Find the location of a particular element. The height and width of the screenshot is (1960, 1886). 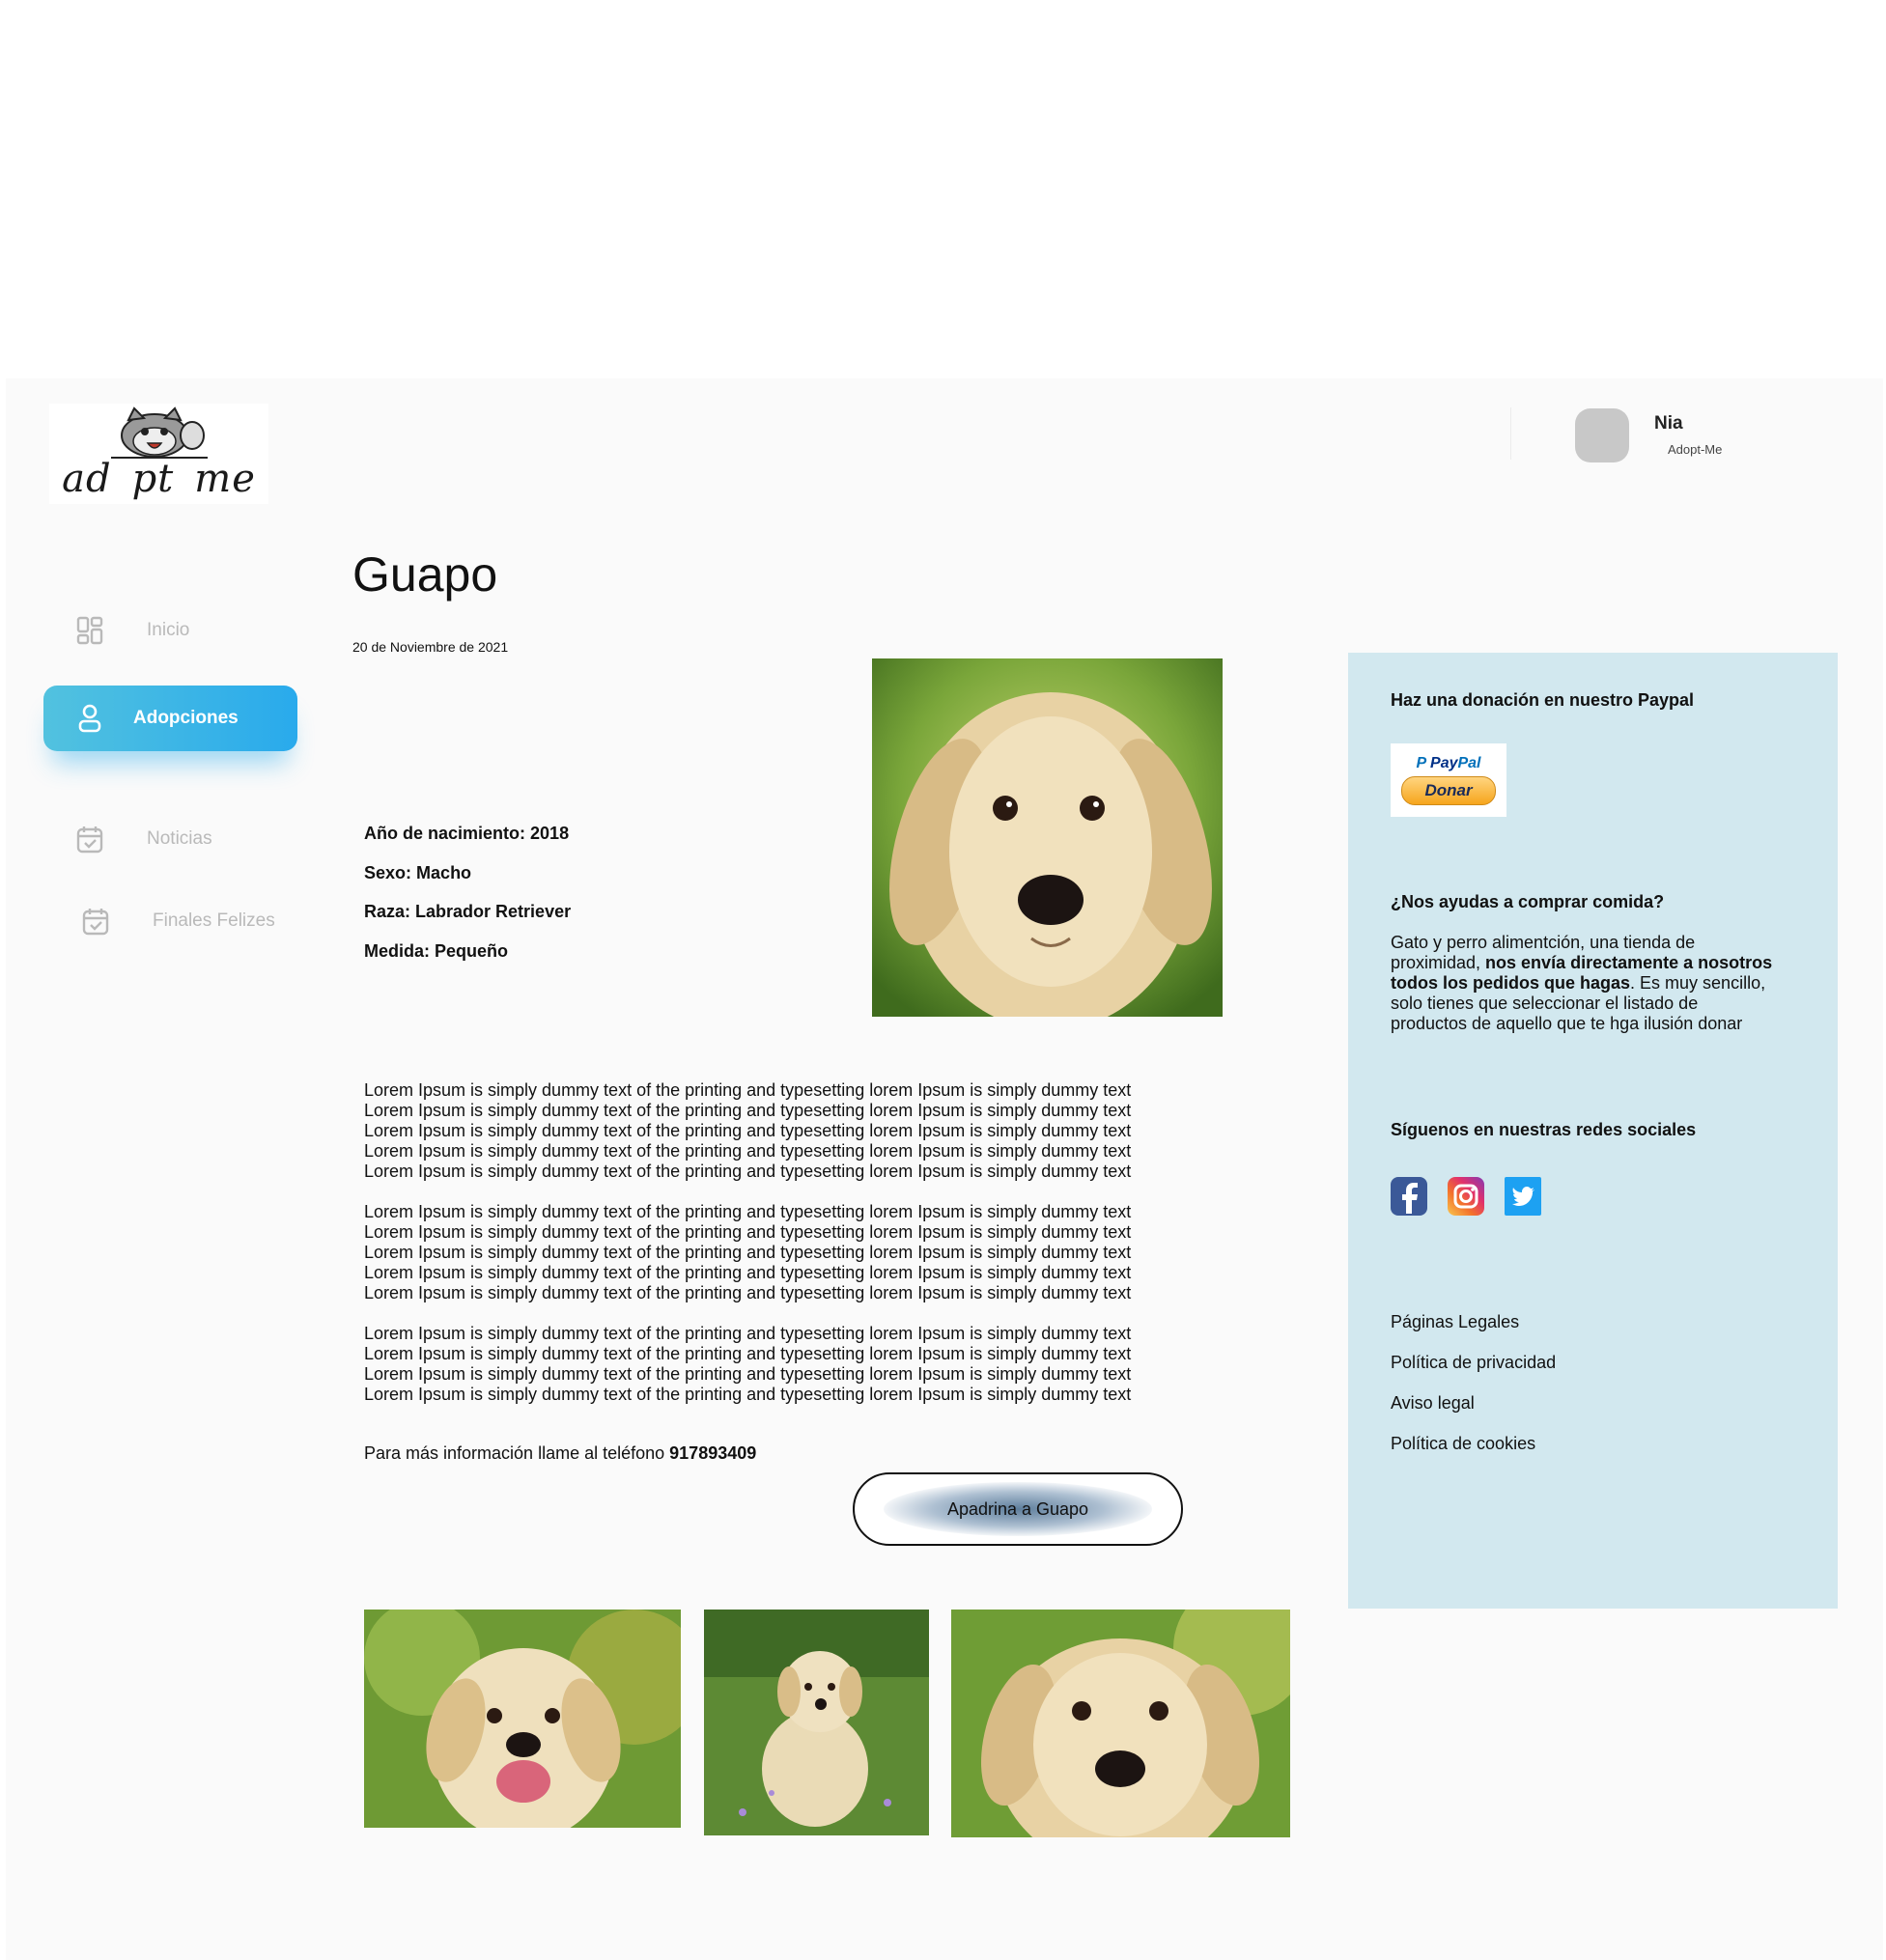

sidebar-item-label: Inicio is located at coordinates (168, 630).